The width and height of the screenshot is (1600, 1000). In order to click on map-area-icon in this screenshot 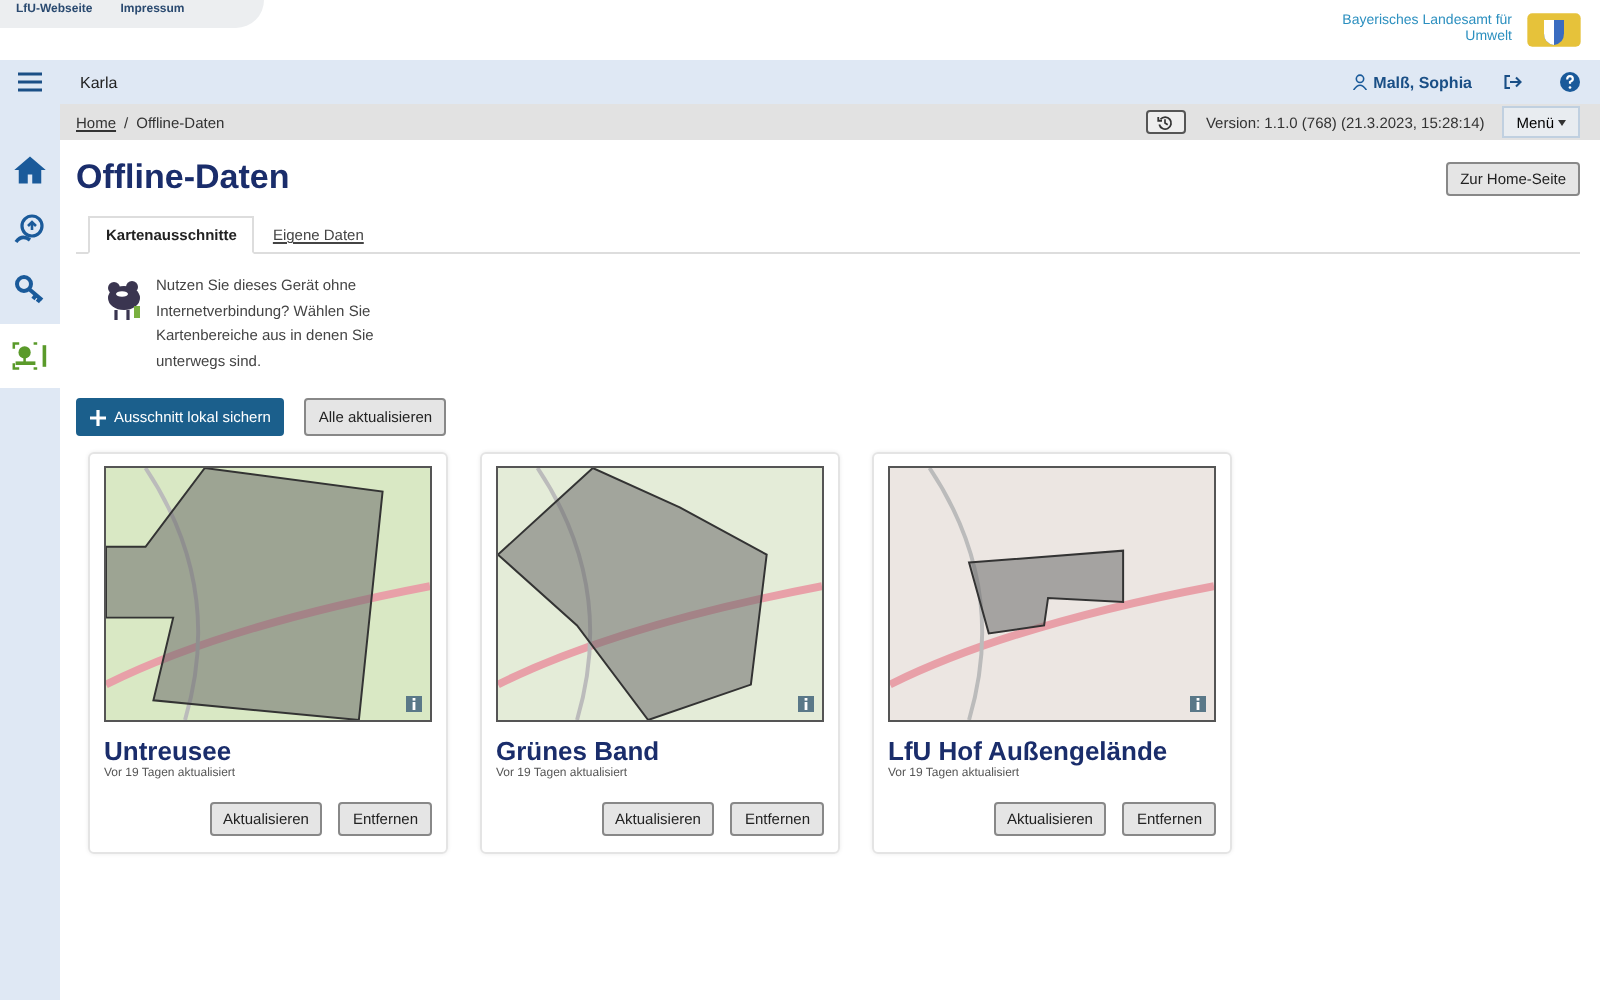, I will do `click(30, 356)`.